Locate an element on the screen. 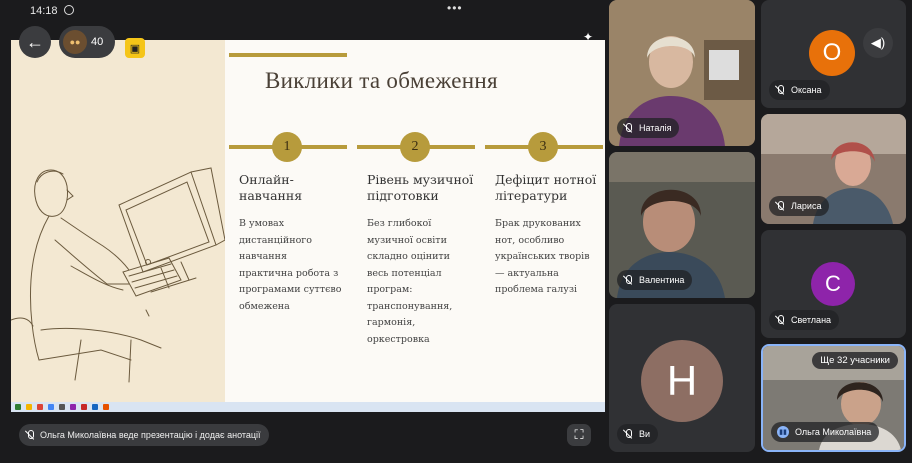 Image resolution: width=912 pixels, height=463 pixels. participant-avatars: ●● is located at coordinates (75, 42).